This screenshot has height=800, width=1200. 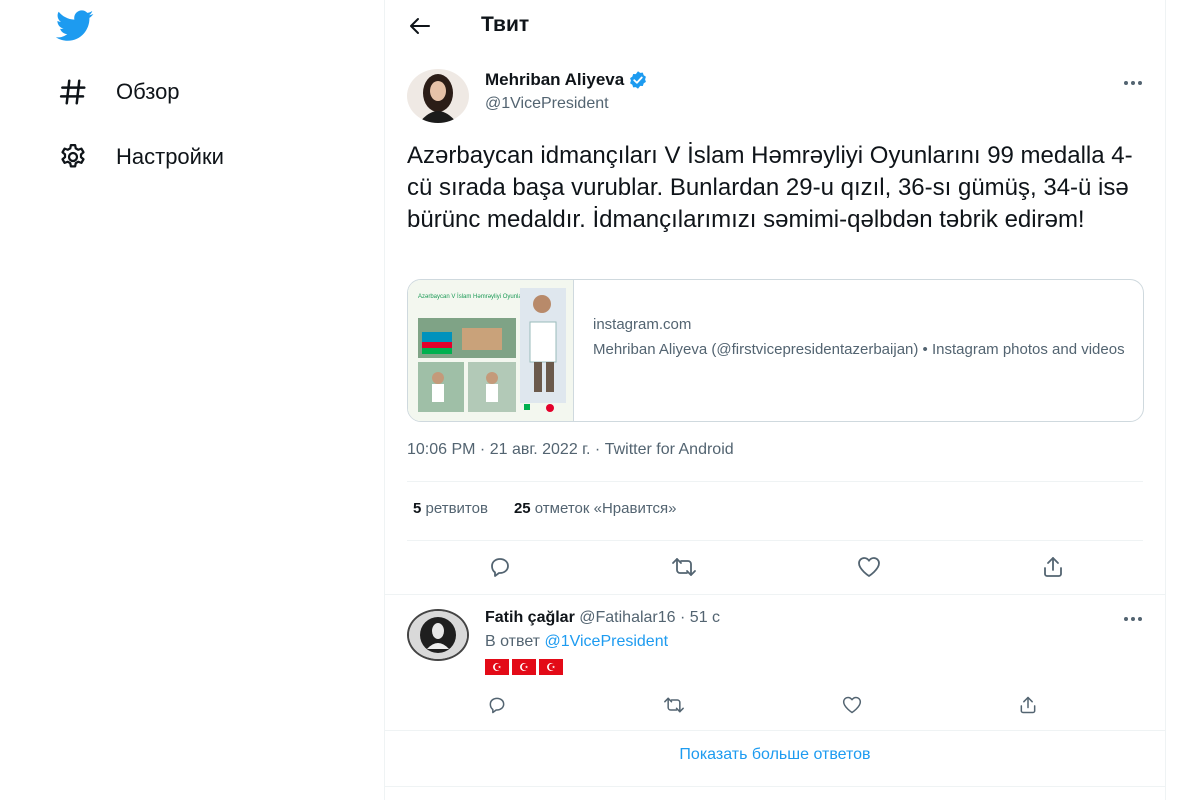 I want to click on author-name-text: Mehriban Aliyeva, so click(x=555, y=79).